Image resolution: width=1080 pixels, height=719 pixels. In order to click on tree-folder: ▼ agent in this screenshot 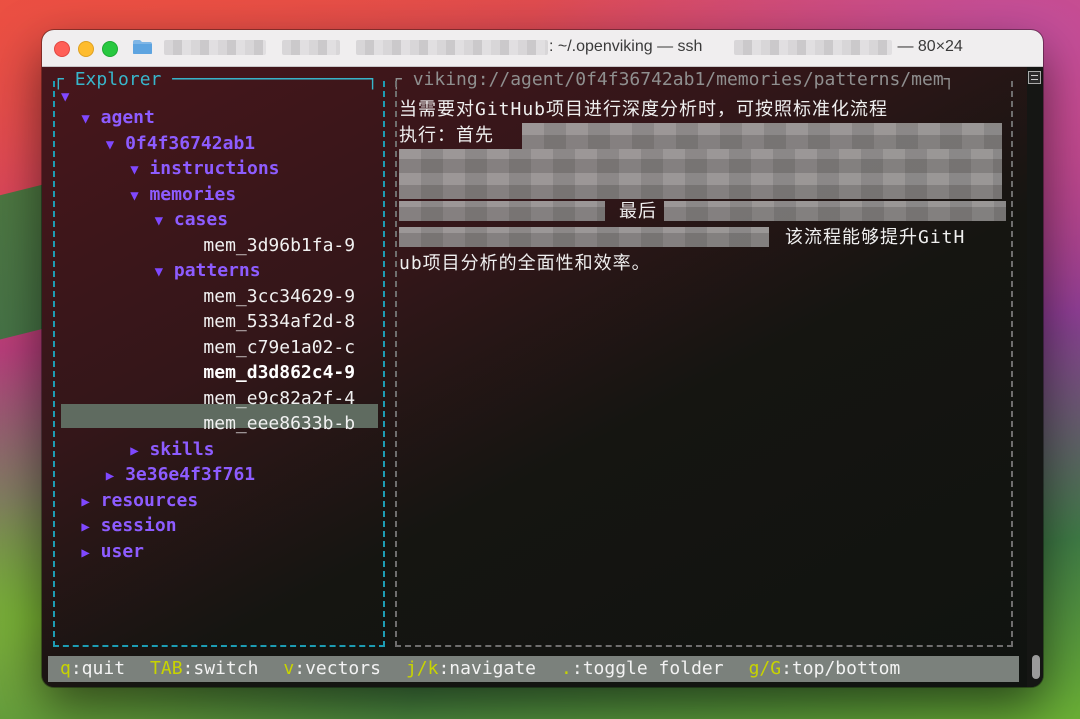, I will do `click(117, 117)`.